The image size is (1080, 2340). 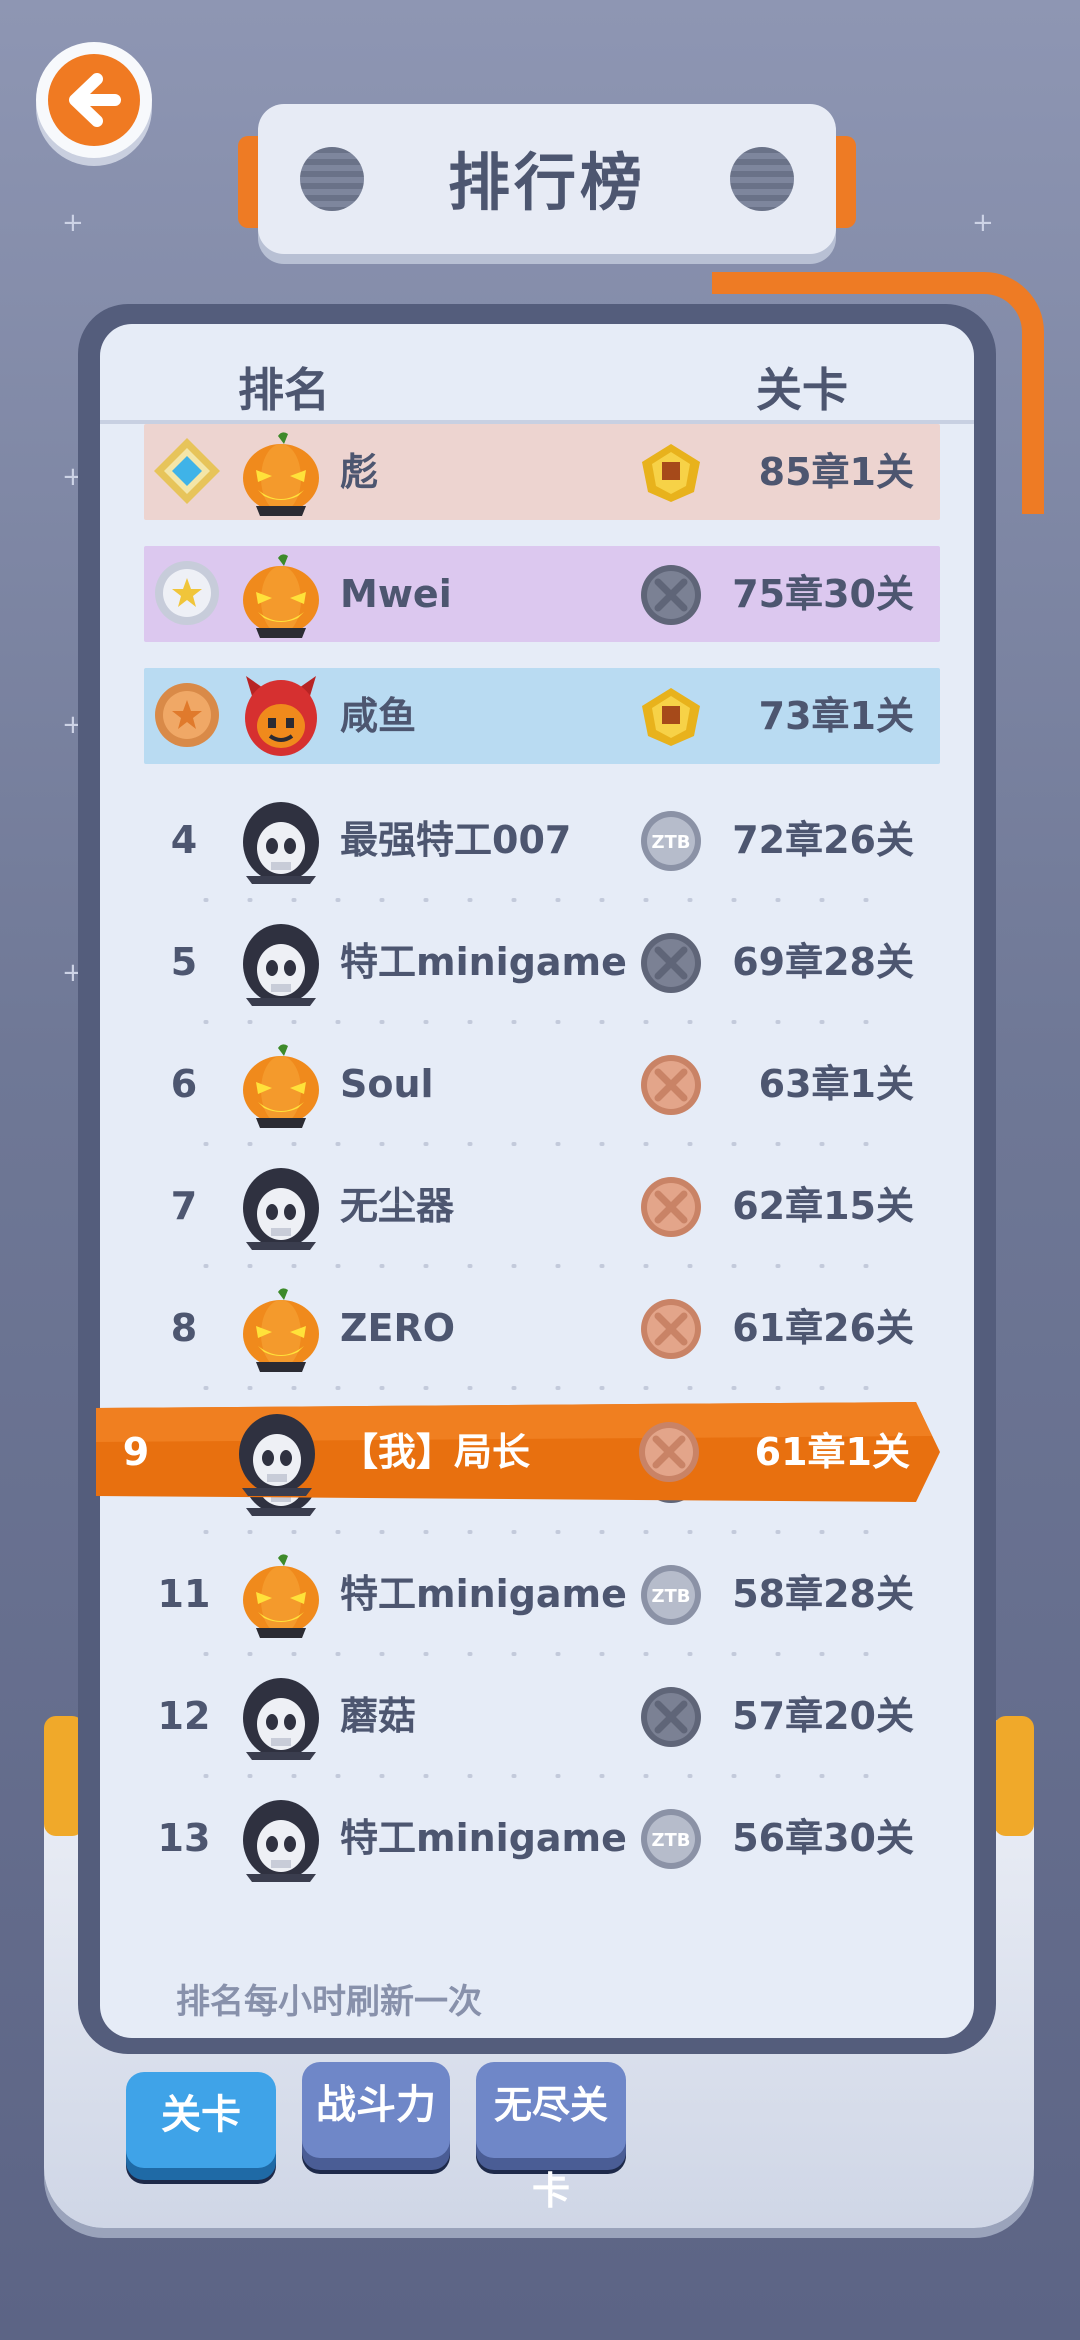 I want to click on rank-number: 12, so click(x=184, y=1716).